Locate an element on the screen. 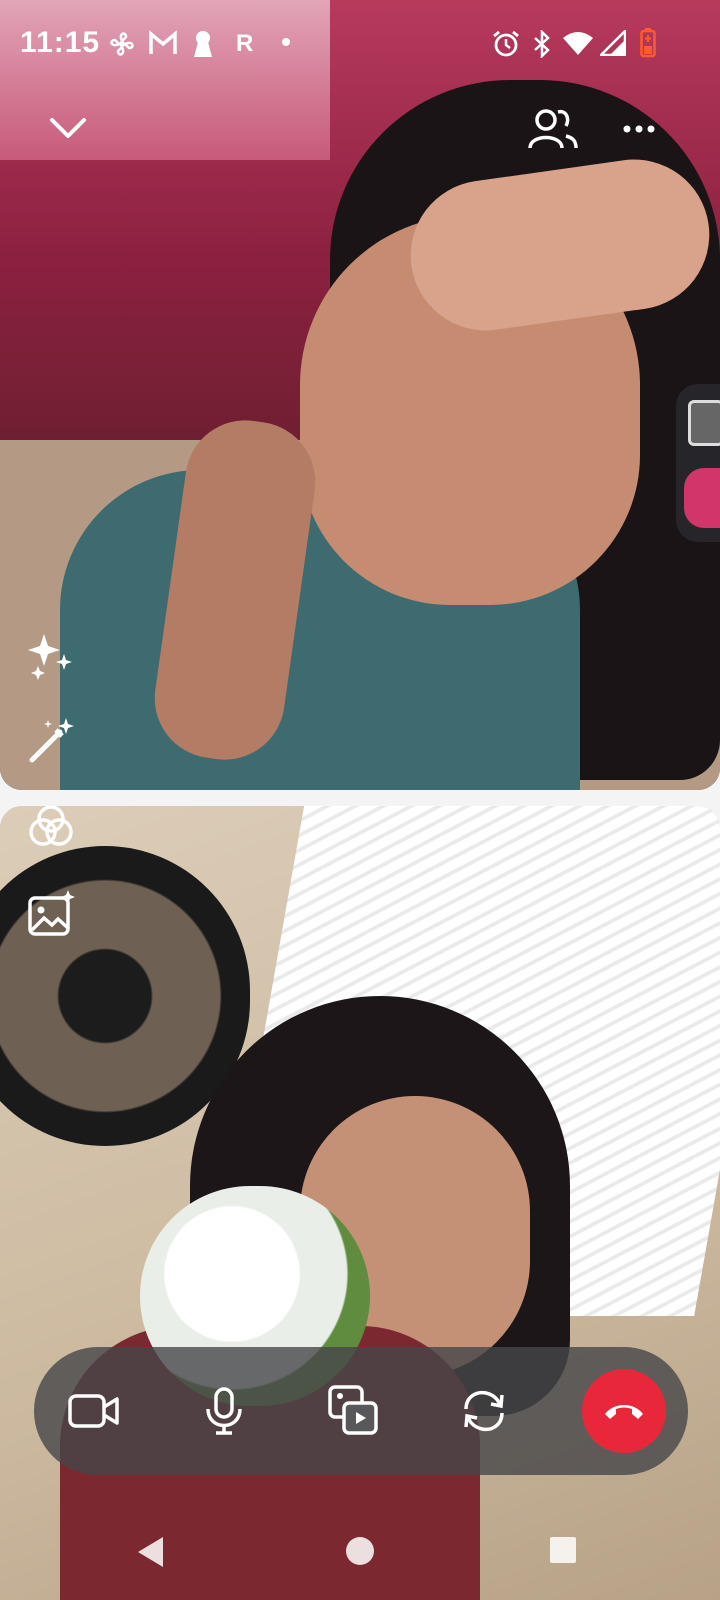 The width and height of the screenshot is (720, 1600). magic-wand-icon is located at coordinates (51, 740).